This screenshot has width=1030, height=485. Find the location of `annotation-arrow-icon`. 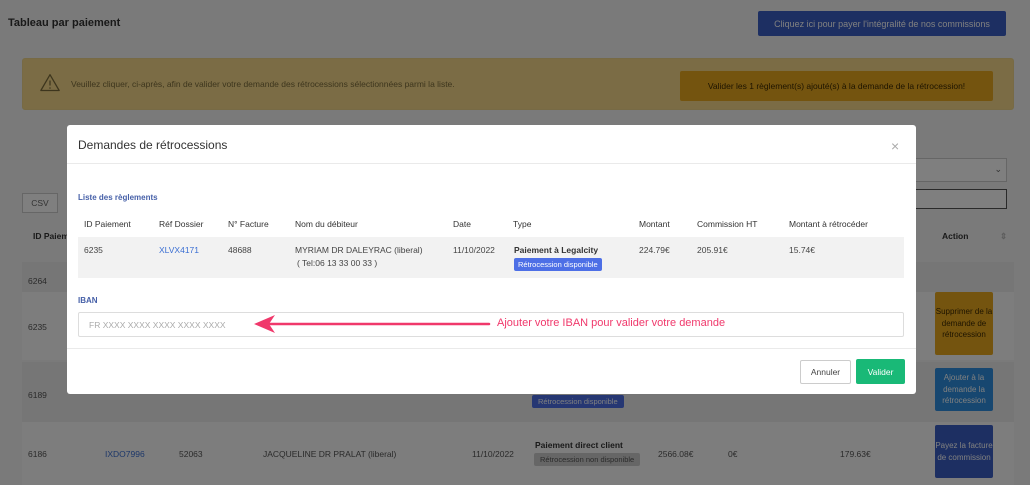

annotation-arrow-icon is located at coordinates (372, 324).